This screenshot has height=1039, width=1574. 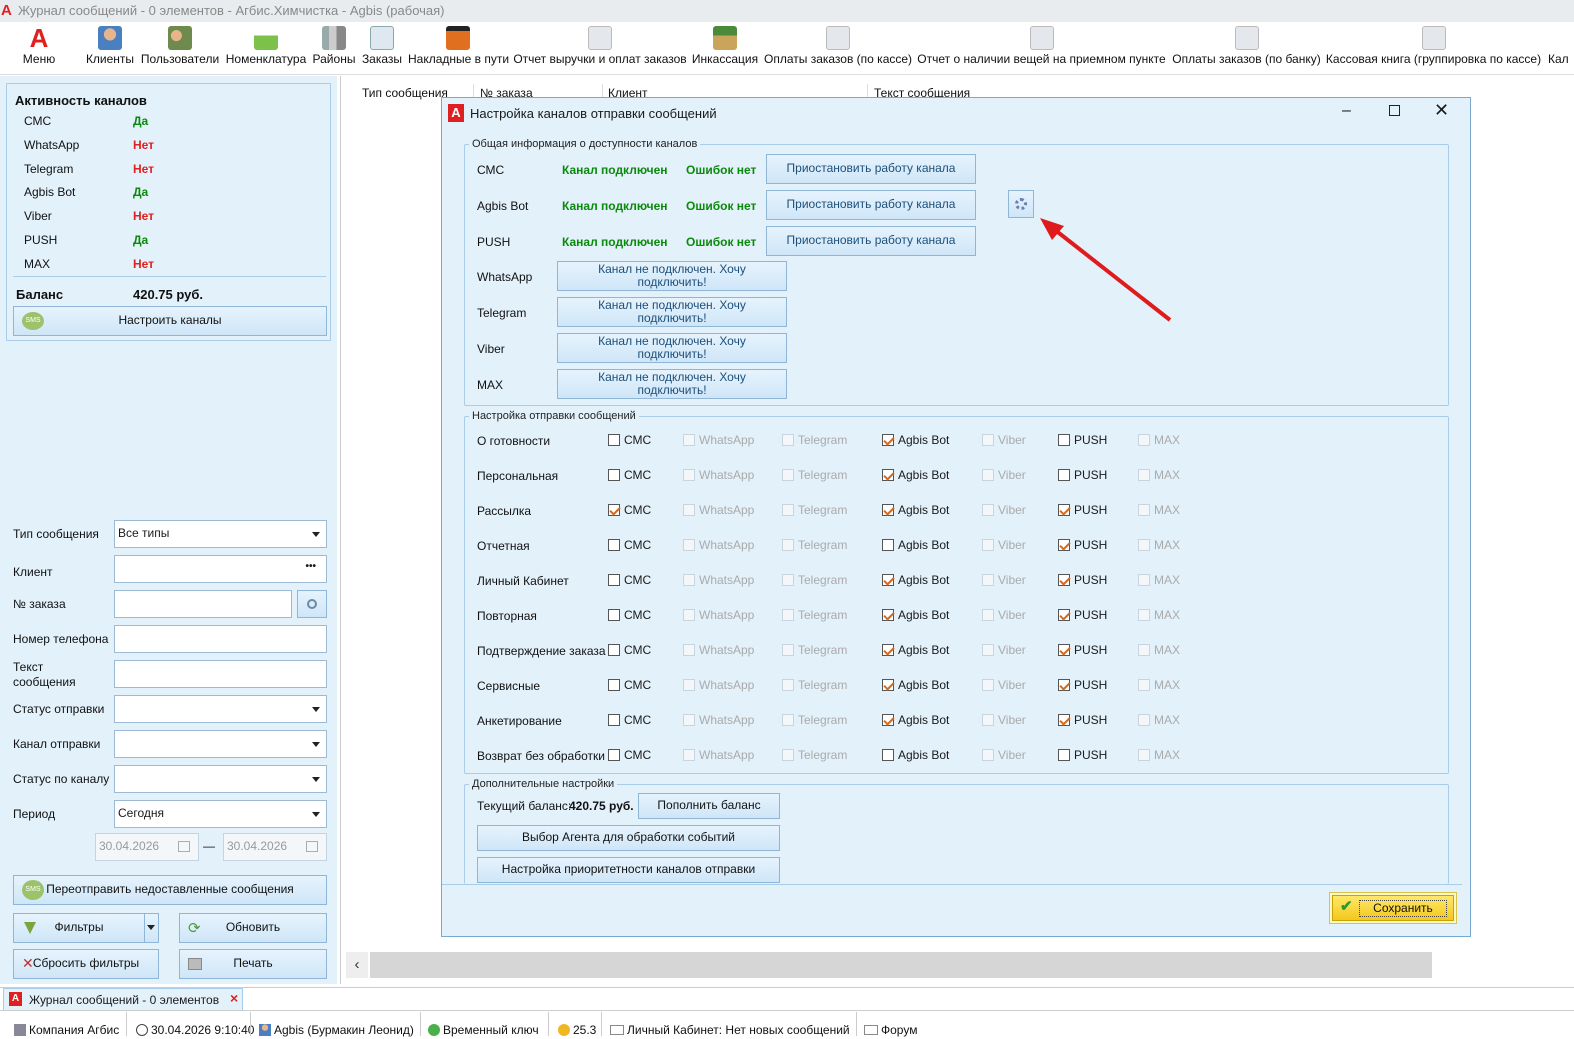 What do you see at coordinates (709, 806) in the screenshot?
I see `topup-balance-button: Пополнить баланс` at bounding box center [709, 806].